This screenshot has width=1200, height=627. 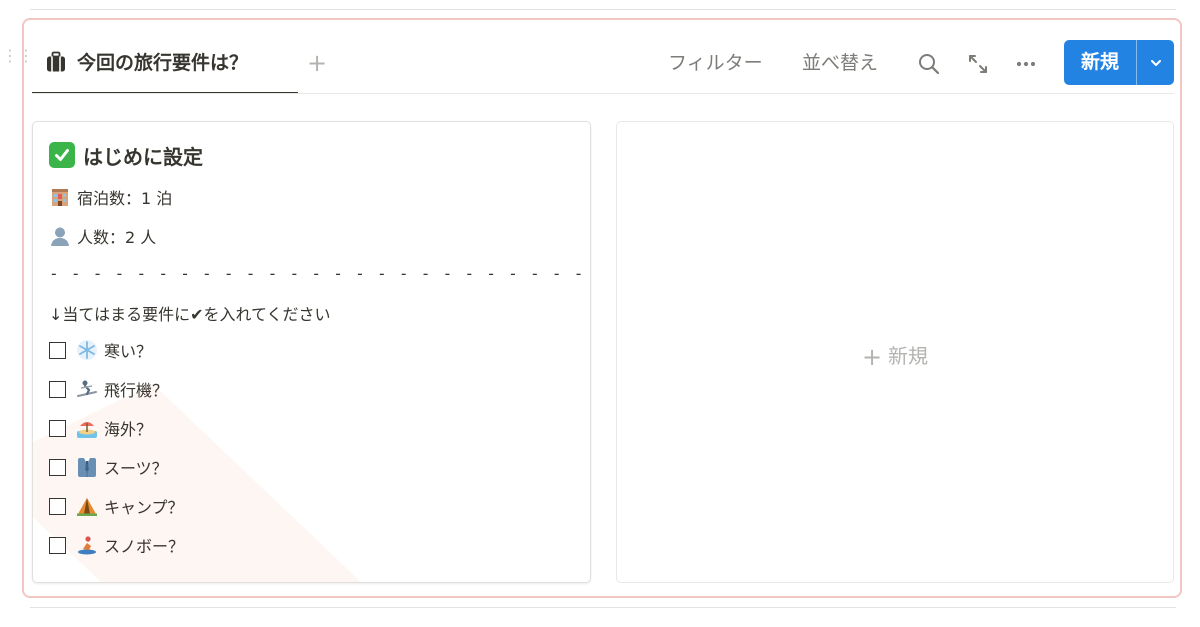 I want to click on checklist-label: スーツ？, so click(x=136, y=468).